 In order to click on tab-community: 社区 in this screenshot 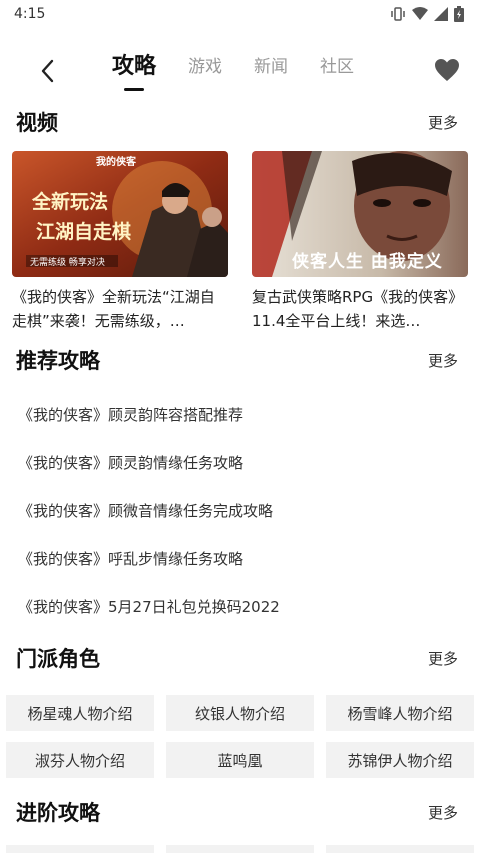, I will do `click(337, 72)`.